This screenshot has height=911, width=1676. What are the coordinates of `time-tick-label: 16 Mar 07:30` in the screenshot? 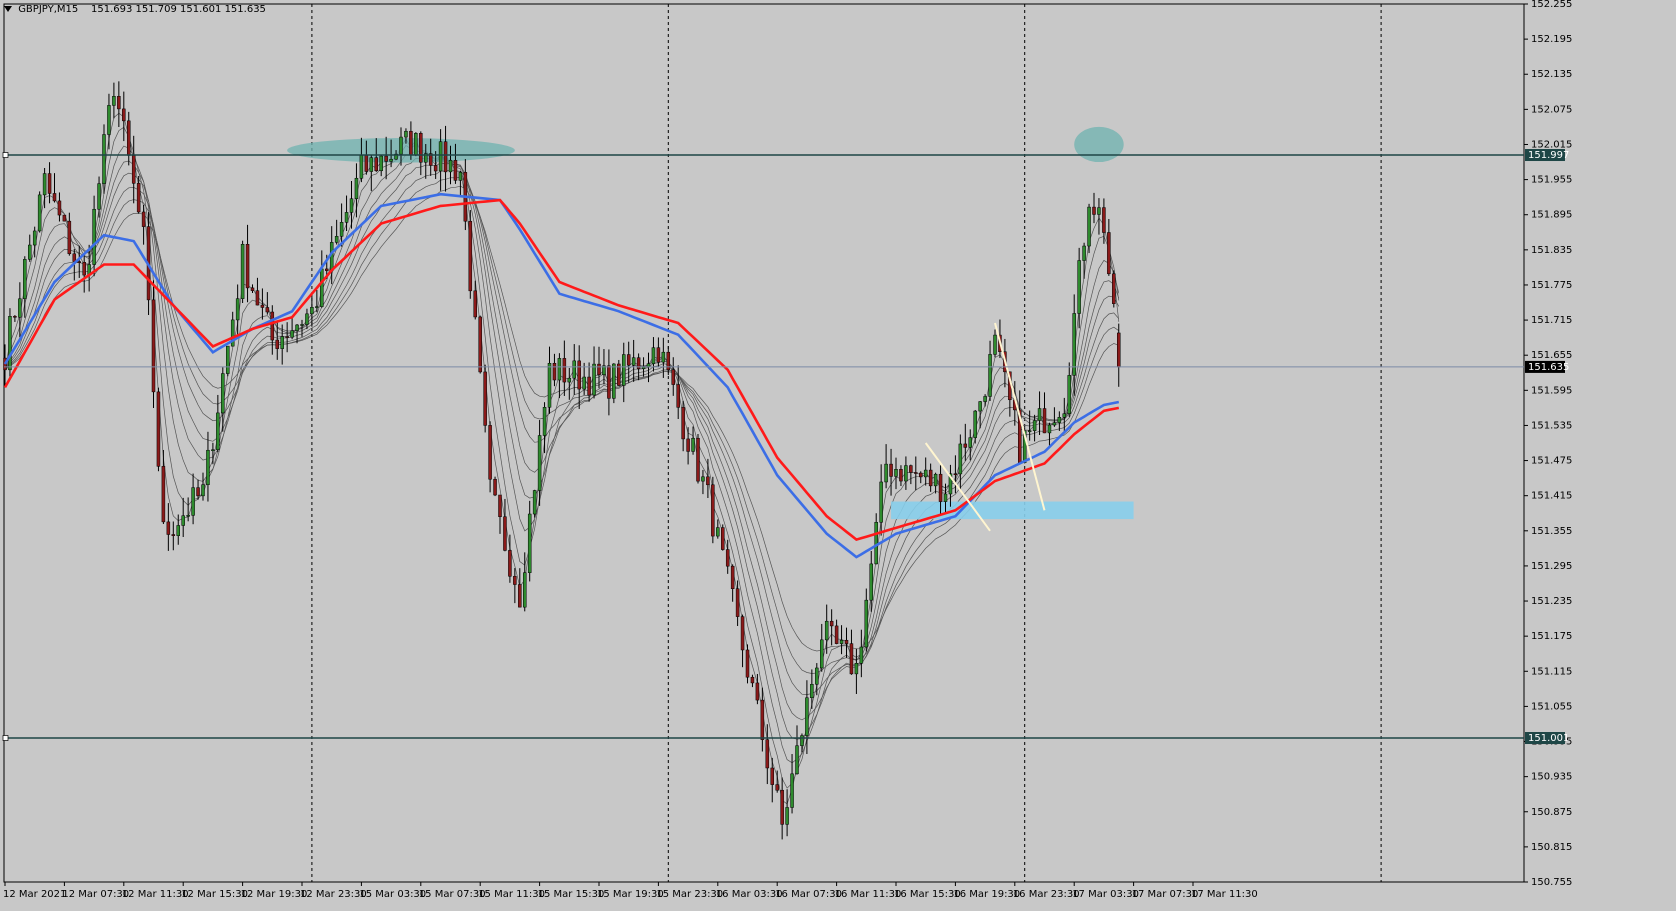 It's located at (808, 894).